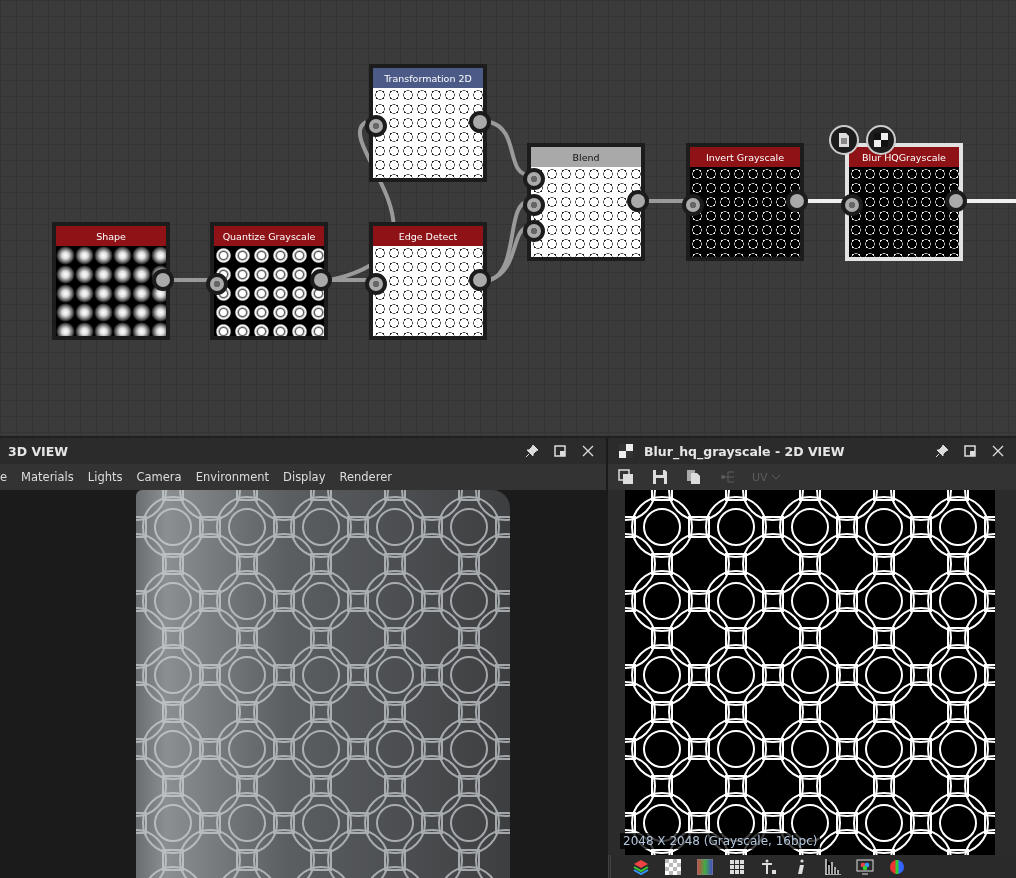 This screenshot has width=1016, height=878. Describe the element at coordinates (39, 451) in the screenshot. I see `panel-title: 3D VIEW` at that location.